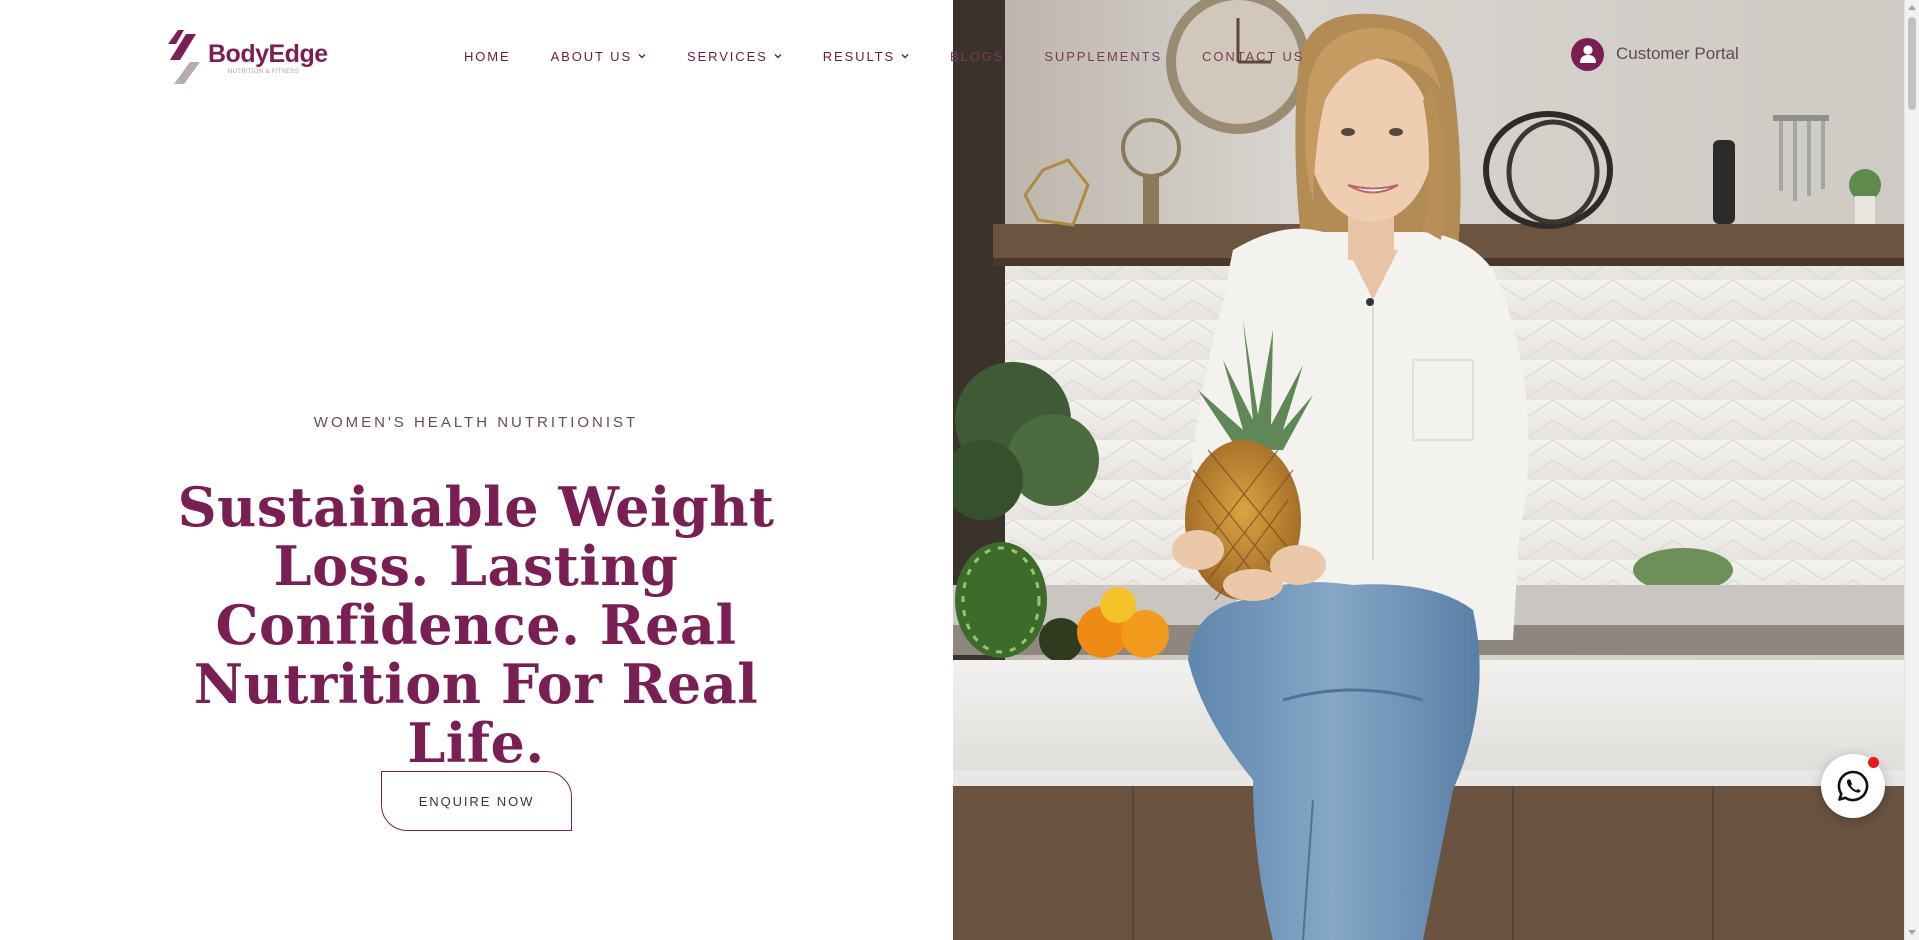  I want to click on nav-supplements-label: SUPPLEMENTS, so click(1103, 56).